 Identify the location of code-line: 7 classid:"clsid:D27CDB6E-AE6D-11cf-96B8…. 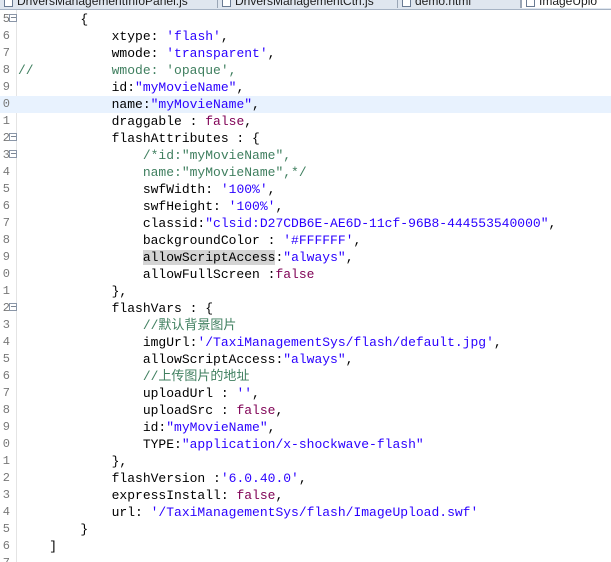
(305, 223).